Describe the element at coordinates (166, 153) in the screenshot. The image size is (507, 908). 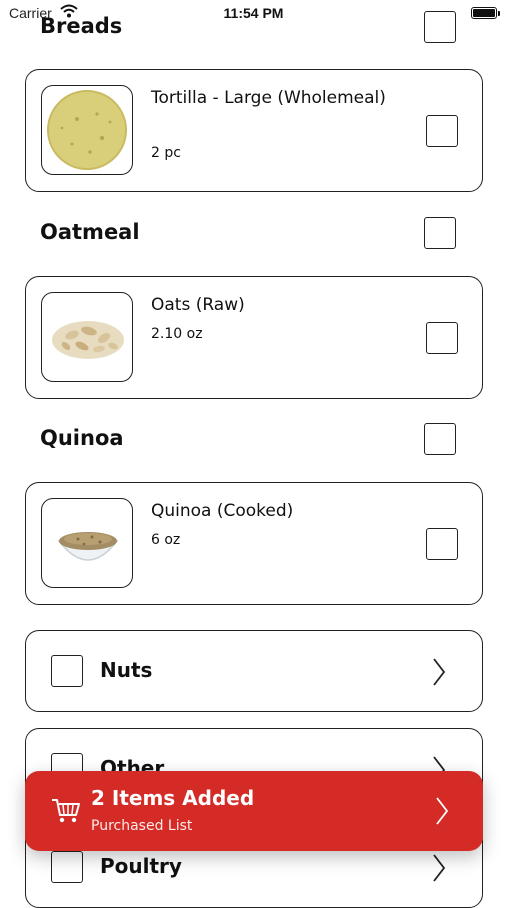
I see `item-quantity: 2 pc` at that location.